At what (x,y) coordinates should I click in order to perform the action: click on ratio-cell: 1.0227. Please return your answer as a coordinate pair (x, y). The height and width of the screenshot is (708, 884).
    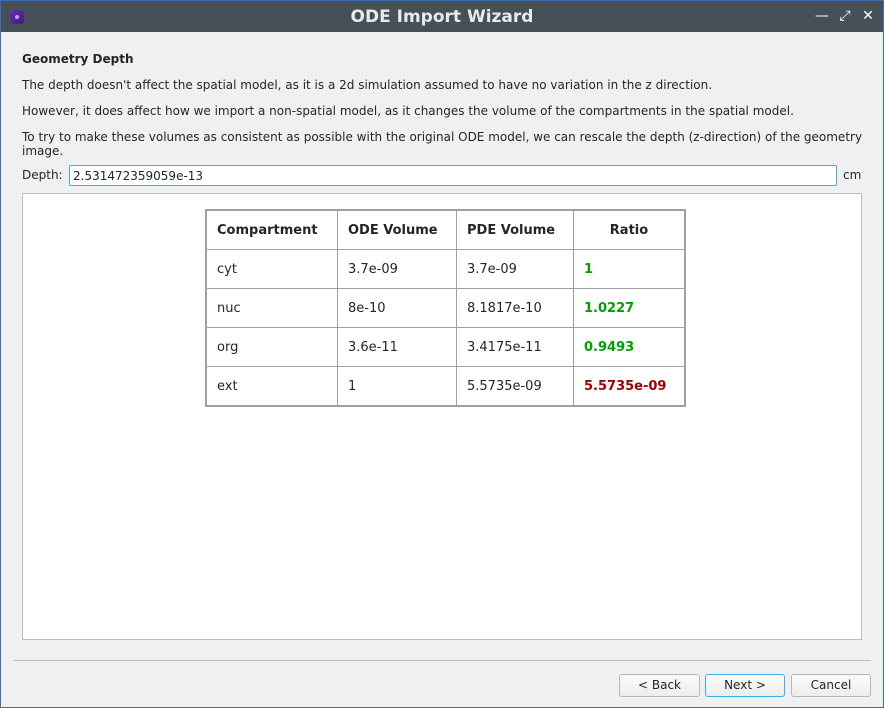
    Looking at the image, I should click on (629, 308).